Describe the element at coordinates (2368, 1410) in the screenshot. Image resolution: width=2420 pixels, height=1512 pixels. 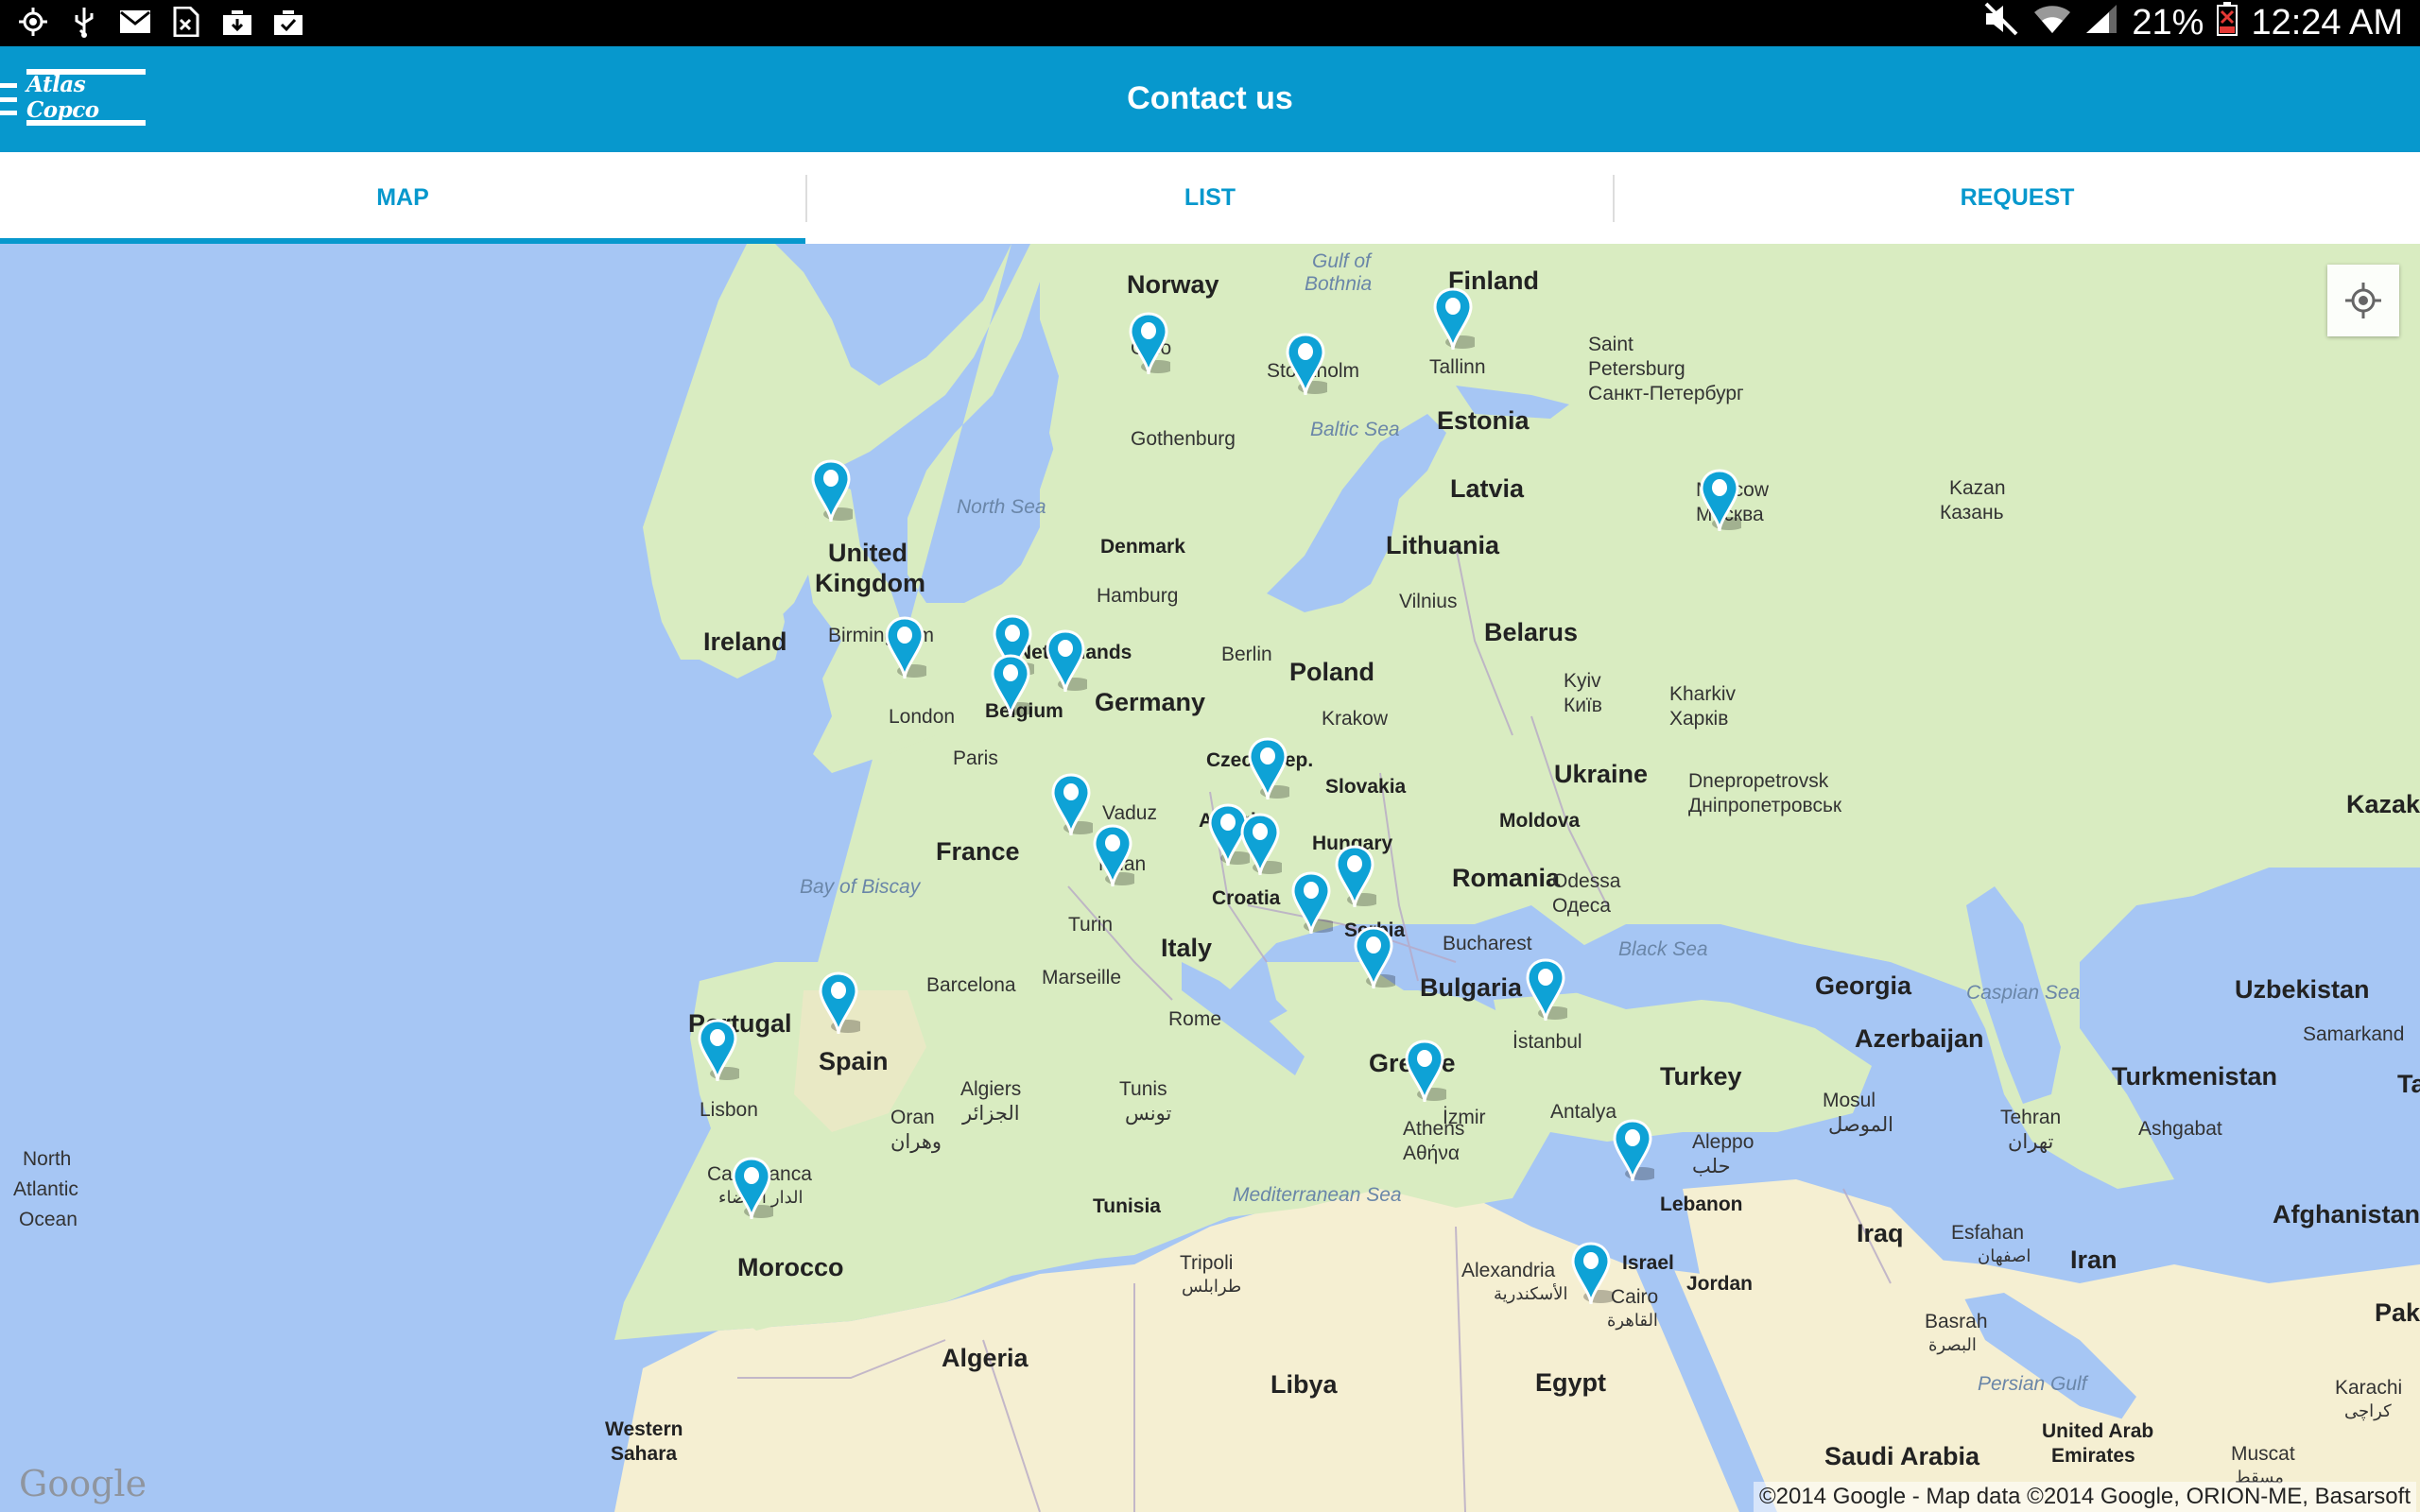
I see `map-label: کراچی` at that location.